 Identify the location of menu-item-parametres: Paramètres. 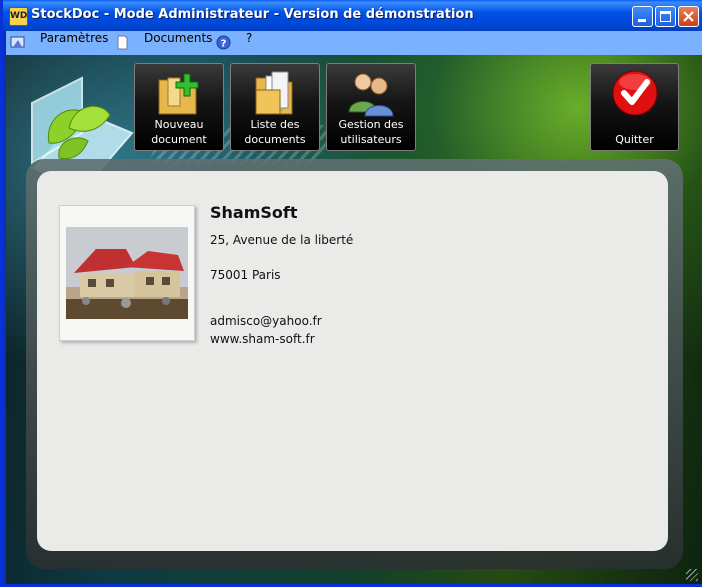
(74, 43).